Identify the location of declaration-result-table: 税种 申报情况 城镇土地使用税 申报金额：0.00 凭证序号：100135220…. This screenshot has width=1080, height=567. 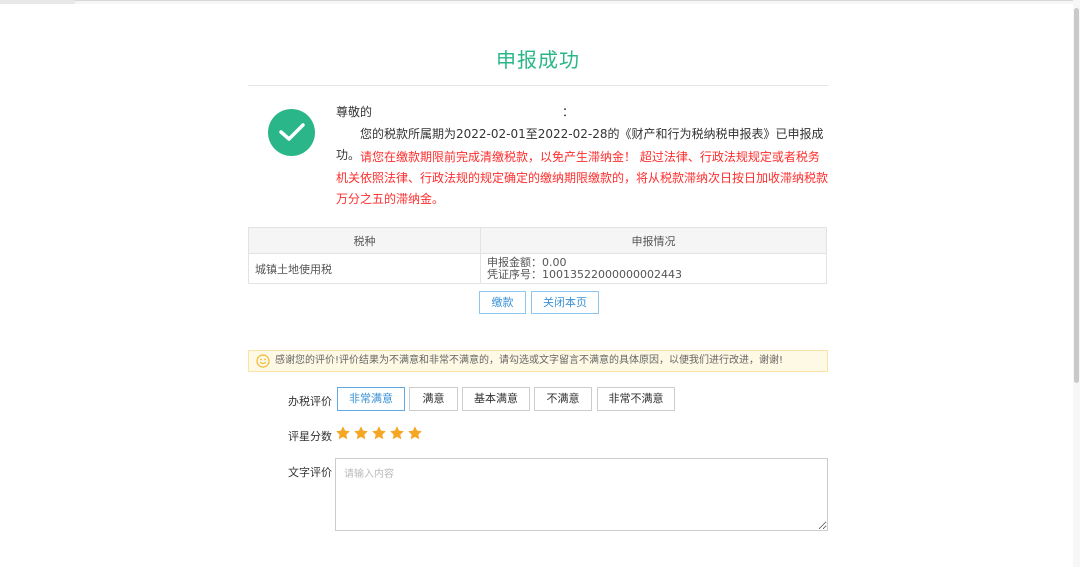
(537, 255).